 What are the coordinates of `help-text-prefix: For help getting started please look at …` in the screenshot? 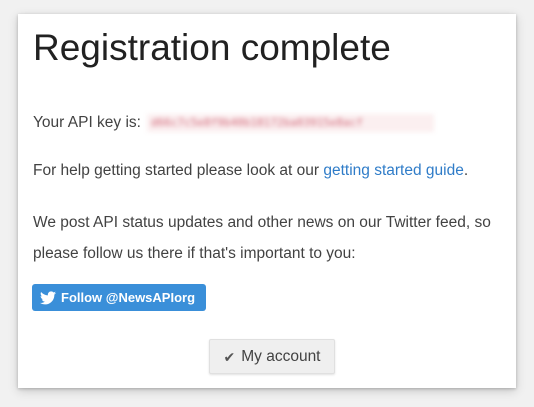 It's located at (178, 170).